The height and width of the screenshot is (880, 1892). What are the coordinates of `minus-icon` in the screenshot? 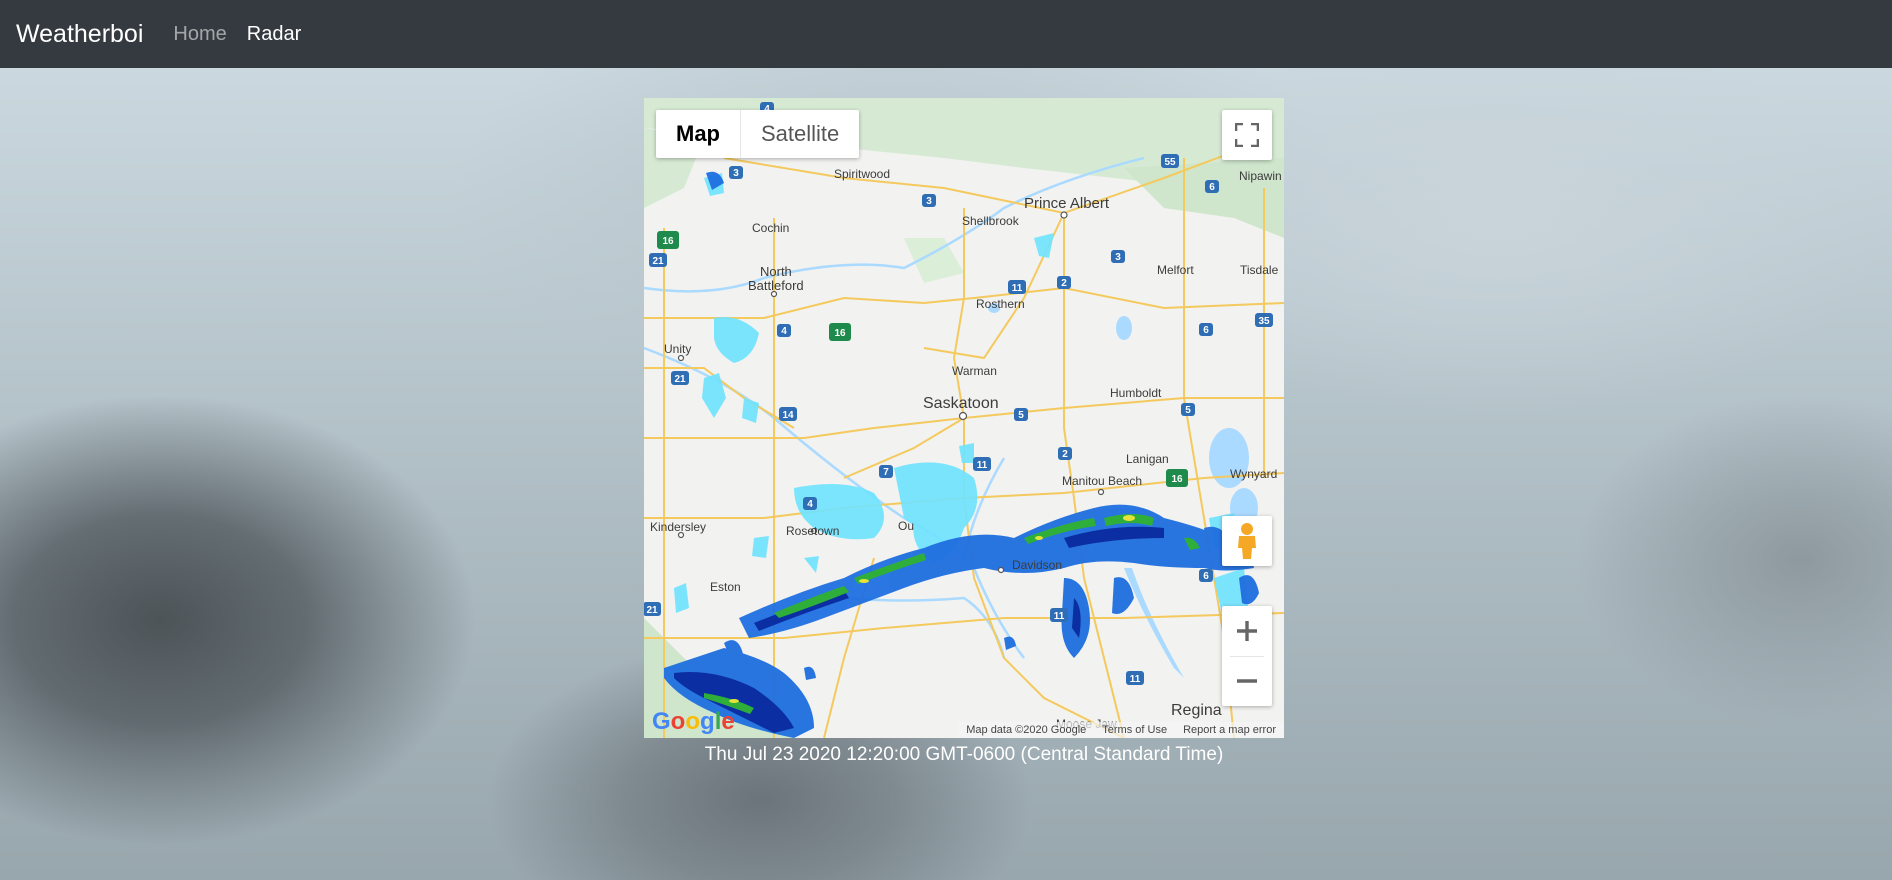 It's located at (1247, 681).